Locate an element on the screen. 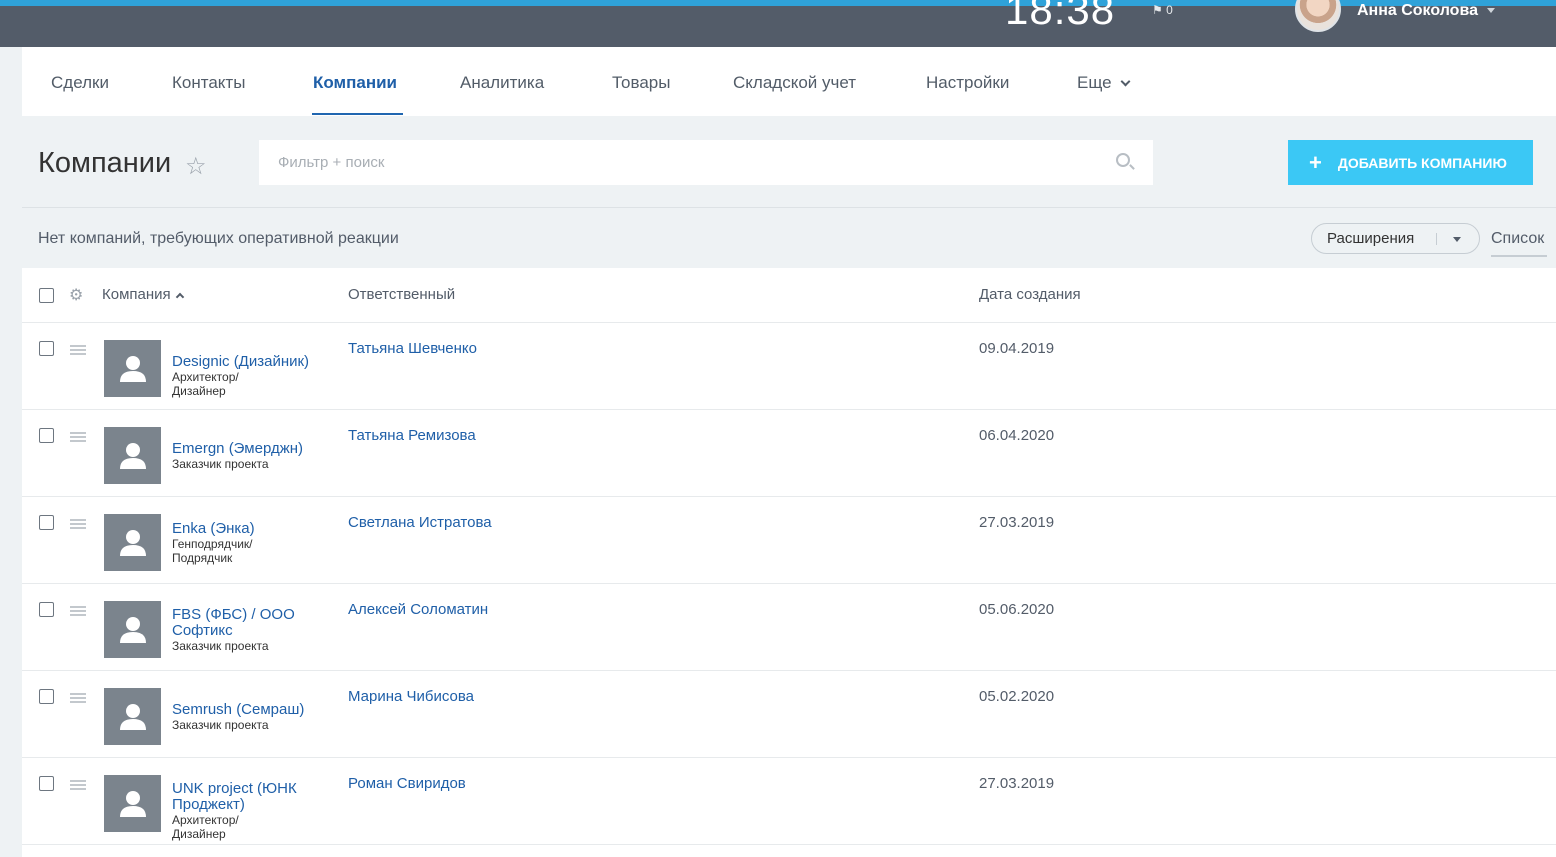 This screenshot has width=1556, height=857. user-menu-caret-icon is located at coordinates (1491, 10).